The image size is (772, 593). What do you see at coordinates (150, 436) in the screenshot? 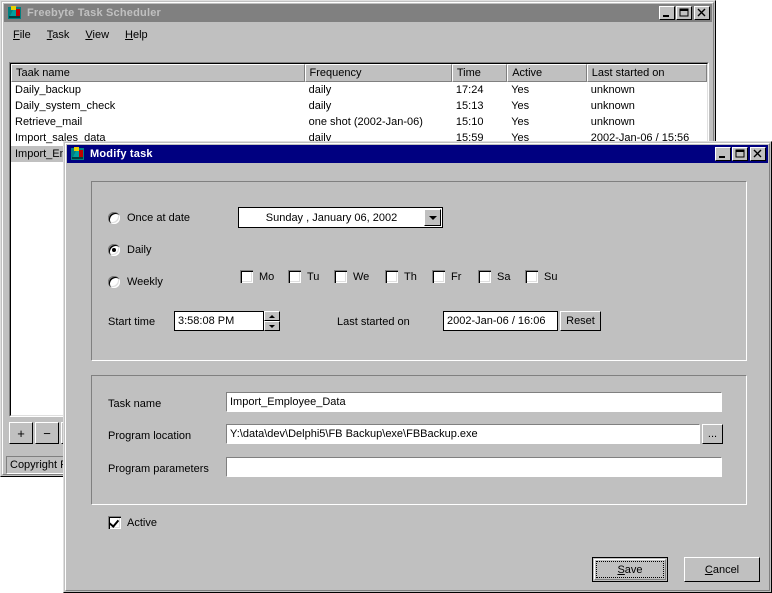
I see `program-location-label: Program location` at bounding box center [150, 436].